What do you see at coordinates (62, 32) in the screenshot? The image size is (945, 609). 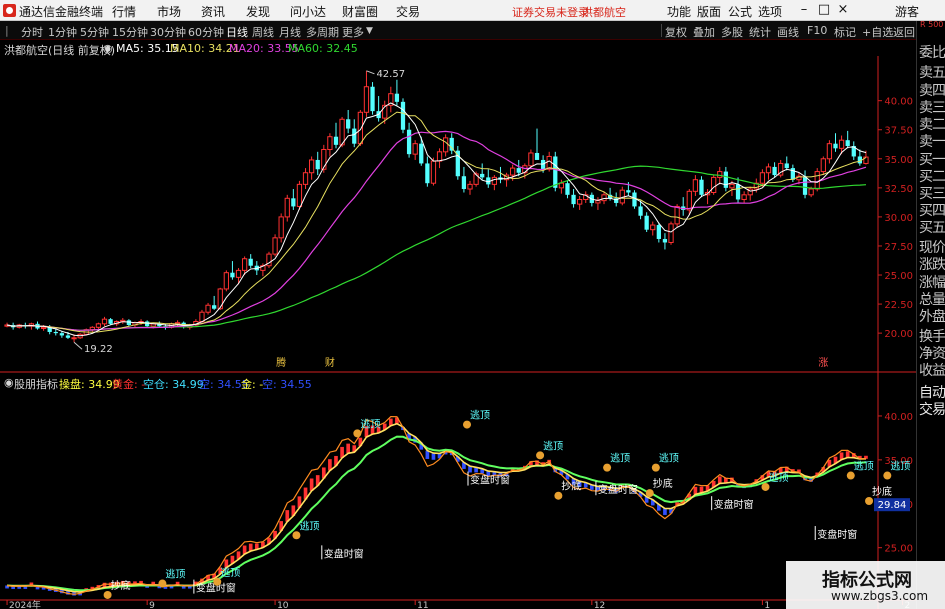 I see `tab-1min: 1分钟` at bounding box center [62, 32].